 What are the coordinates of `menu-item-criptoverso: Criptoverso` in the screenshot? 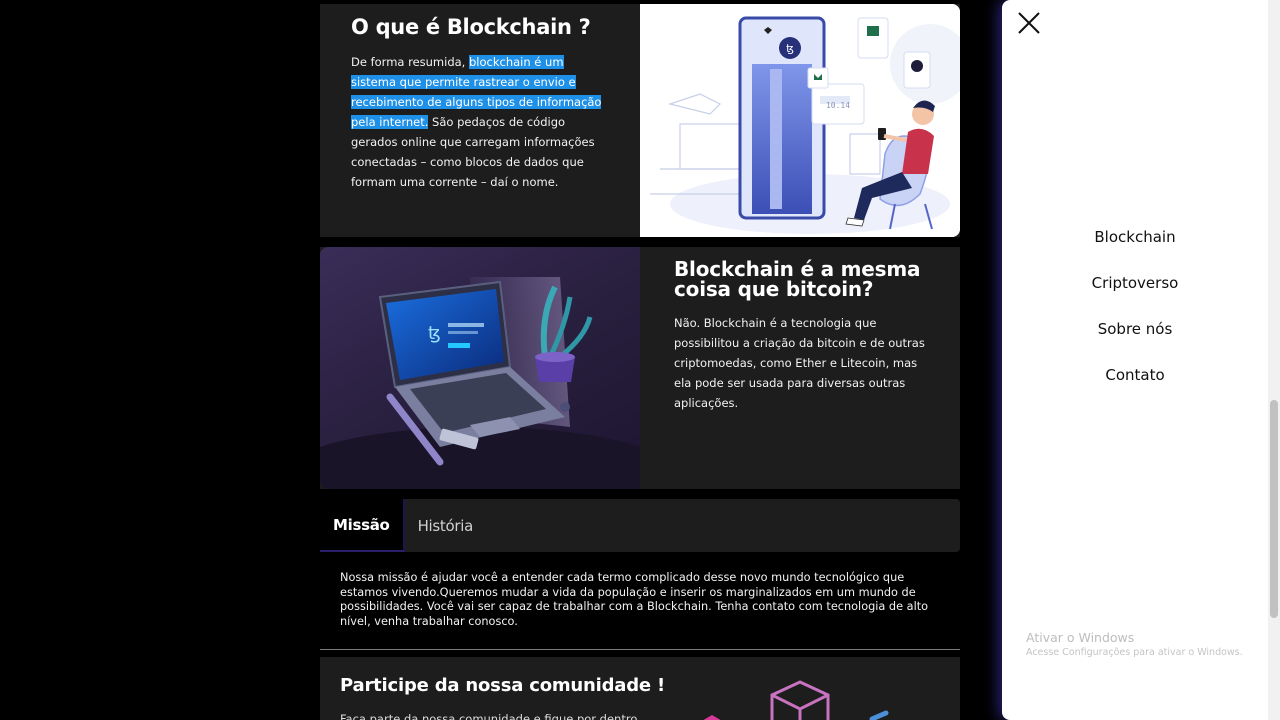 It's located at (1135, 283).